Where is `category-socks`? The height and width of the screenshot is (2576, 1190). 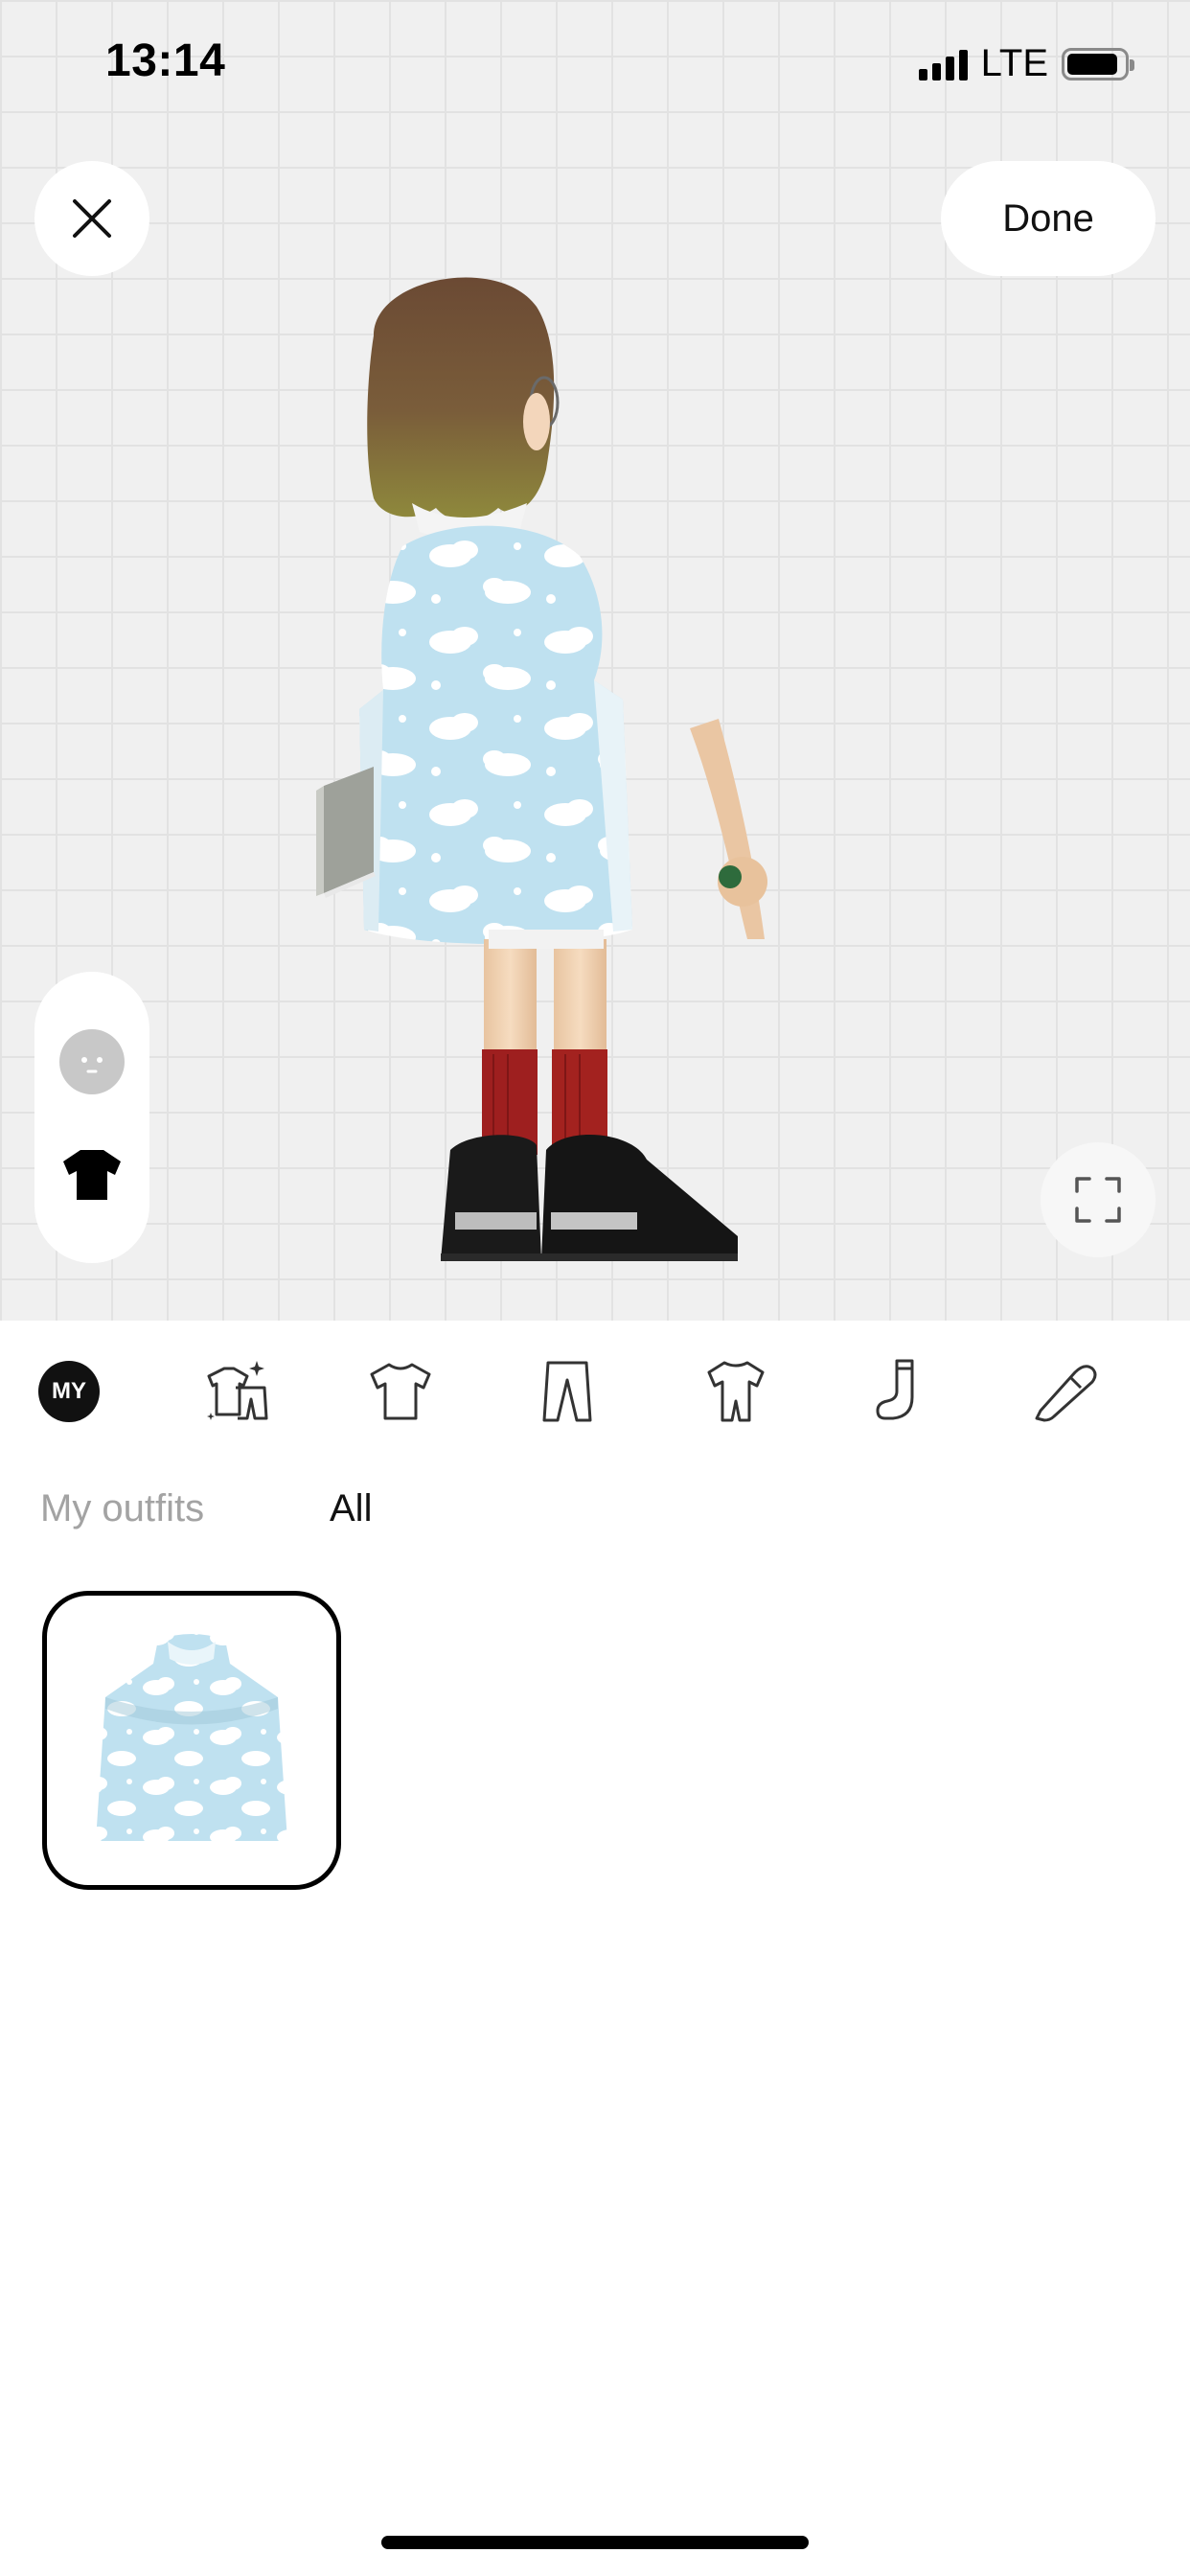
category-socks is located at coordinates (901, 1391).